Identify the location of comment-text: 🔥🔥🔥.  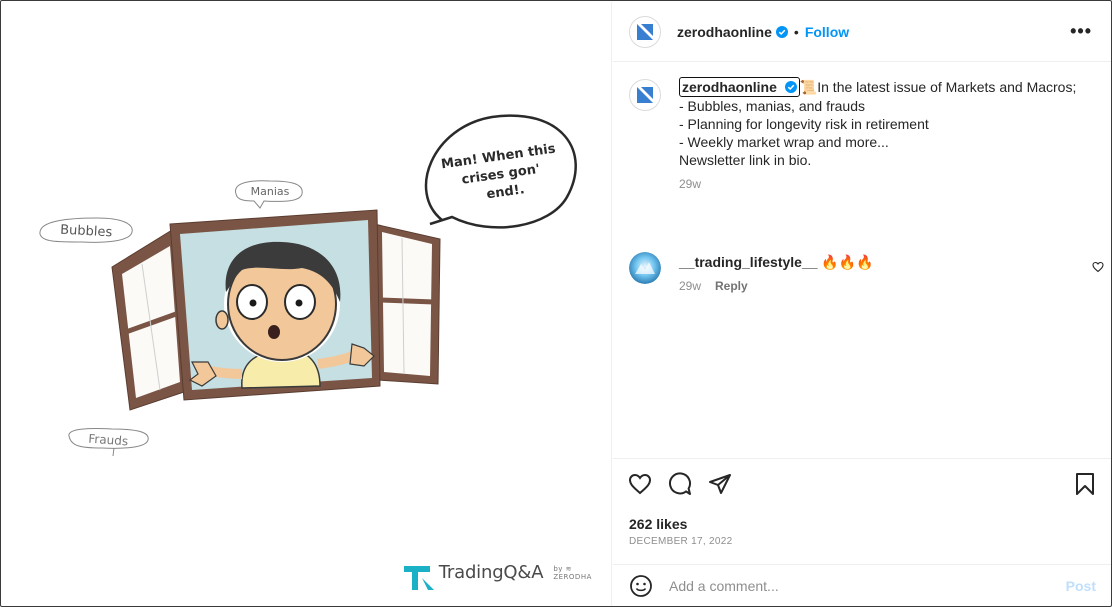
(847, 262).